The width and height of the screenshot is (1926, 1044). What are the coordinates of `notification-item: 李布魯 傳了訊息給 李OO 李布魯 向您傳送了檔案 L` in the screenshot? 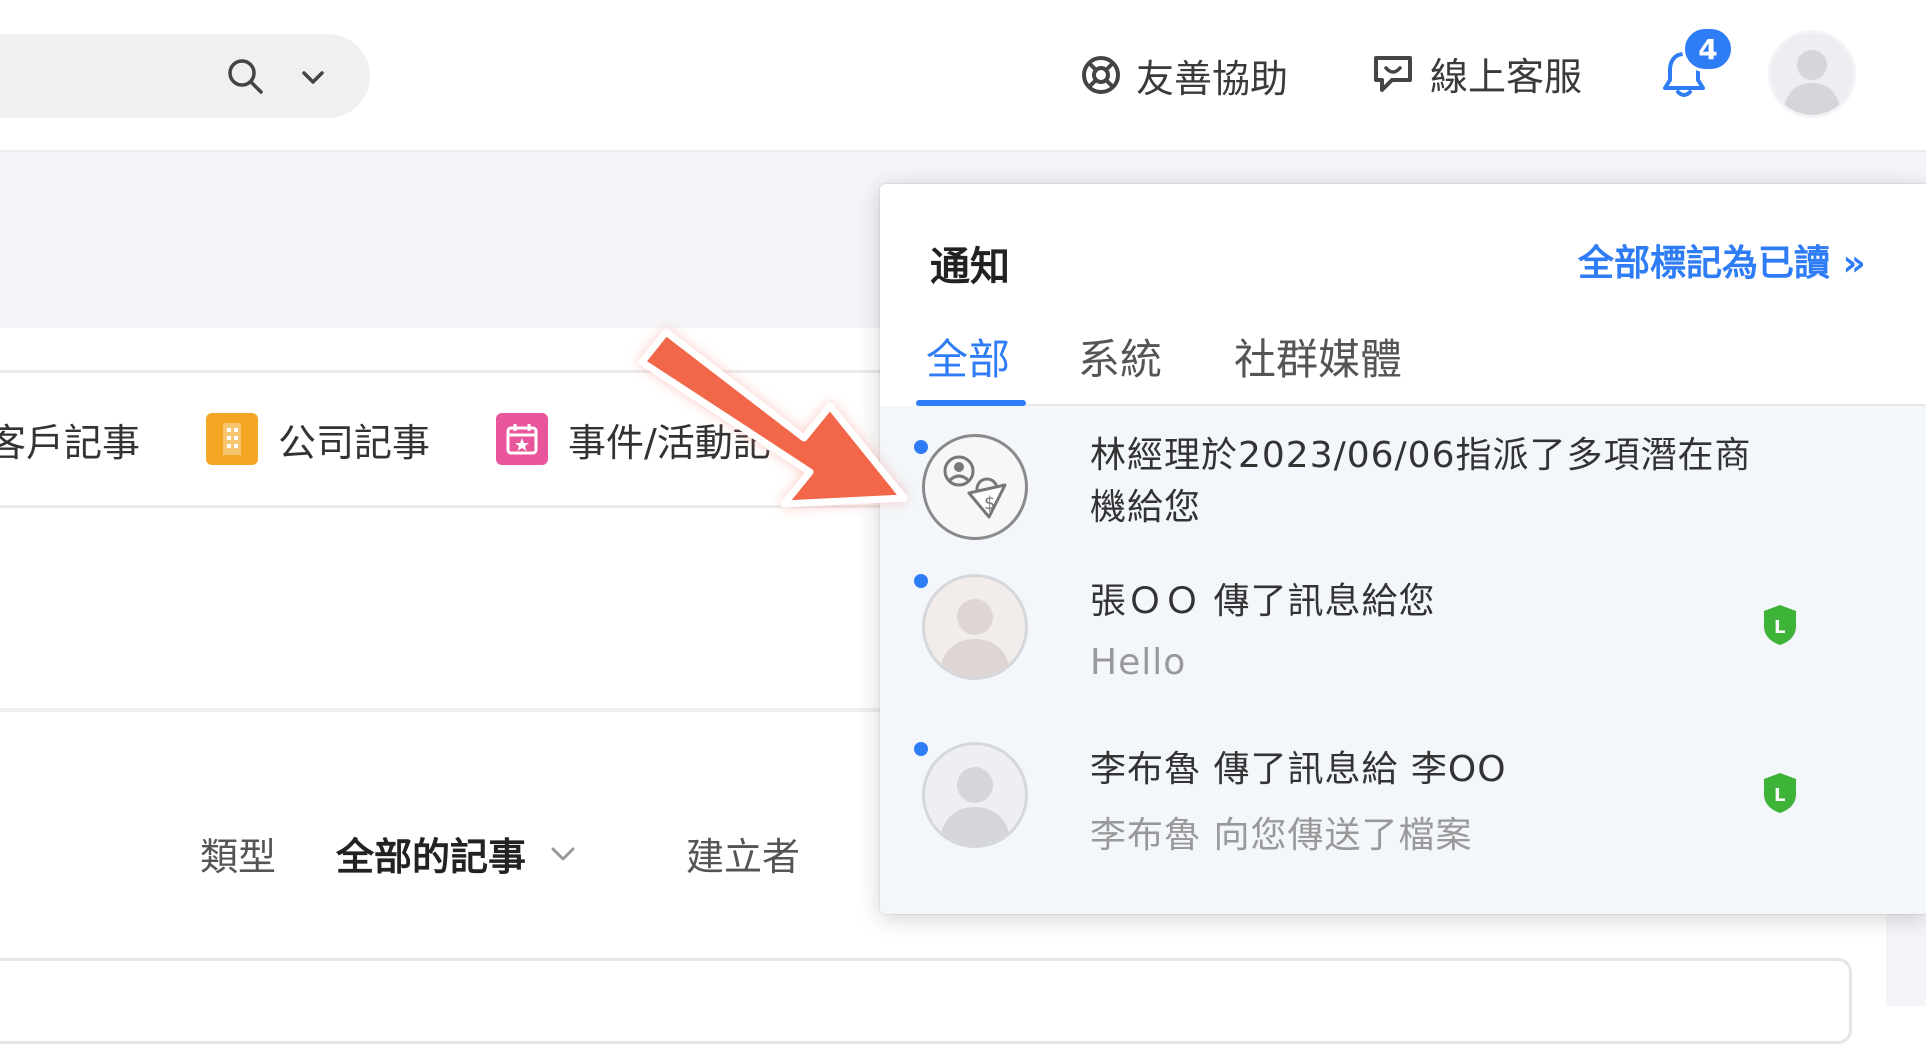 It's located at (1403, 828).